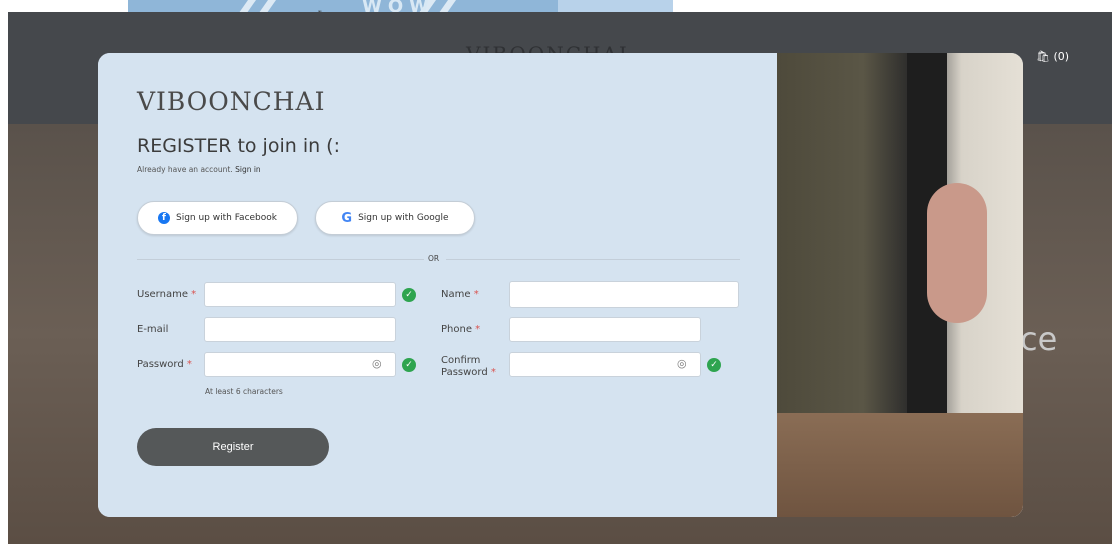 This screenshot has height=544, width=1112. I want to click on divider-right, so click(593, 259).